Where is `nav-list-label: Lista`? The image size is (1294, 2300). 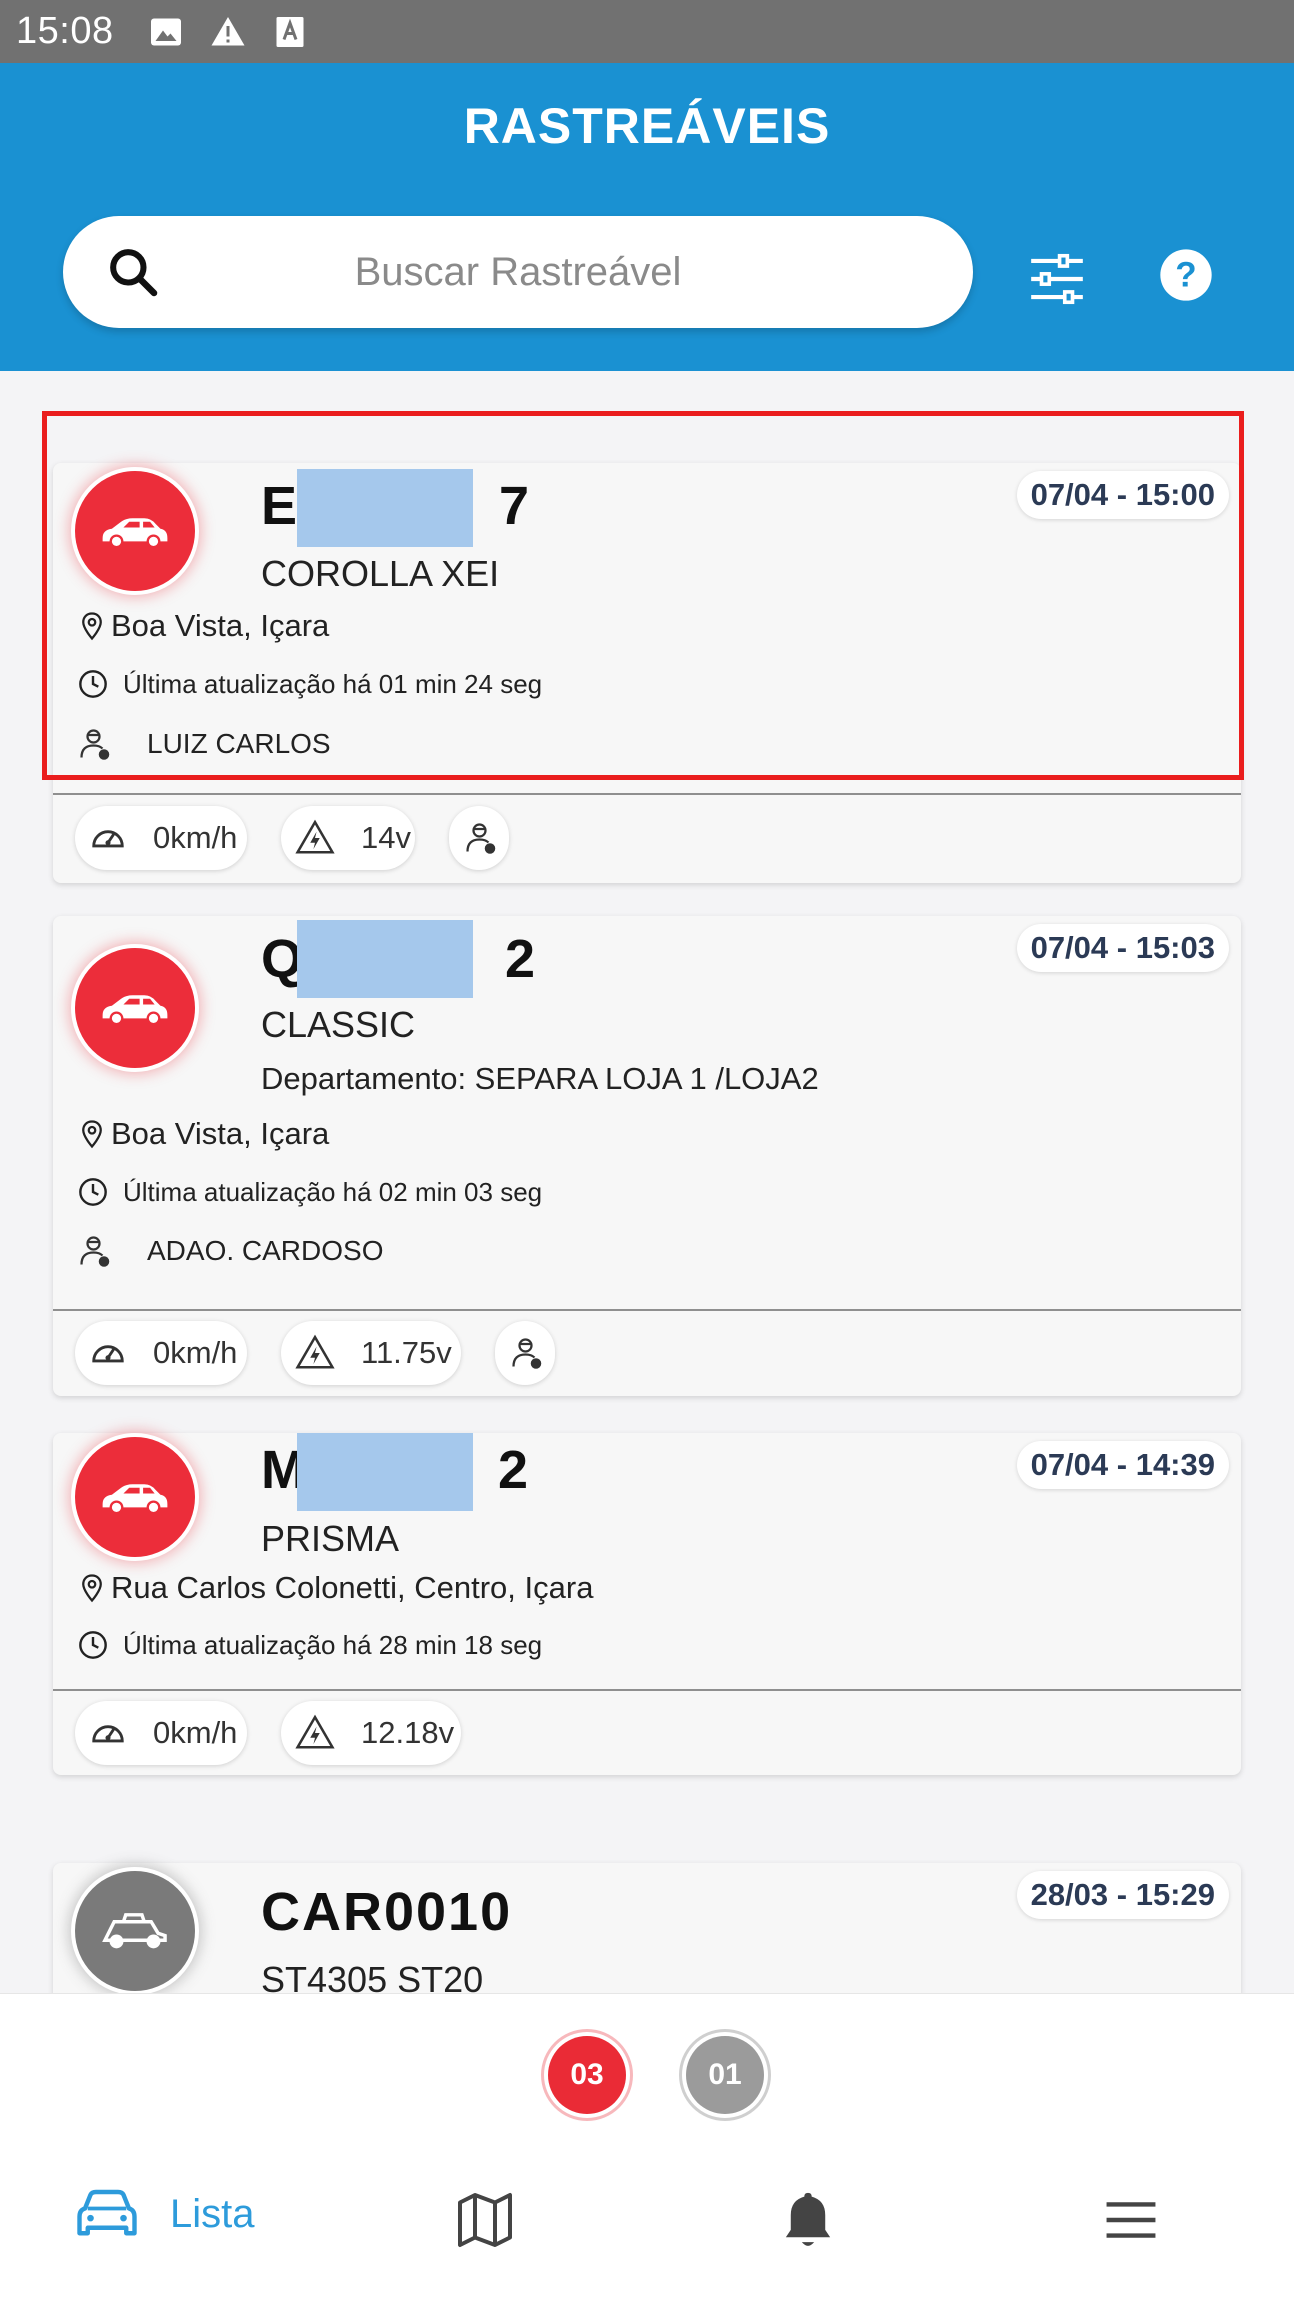 nav-list-label: Lista is located at coordinates (212, 2213).